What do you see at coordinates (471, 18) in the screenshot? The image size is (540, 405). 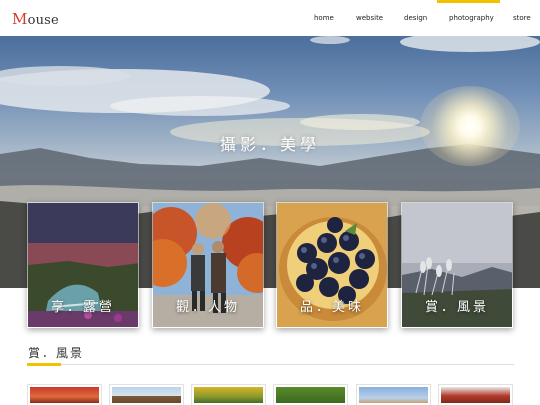 I see `nav-item-photography: photography` at bounding box center [471, 18].